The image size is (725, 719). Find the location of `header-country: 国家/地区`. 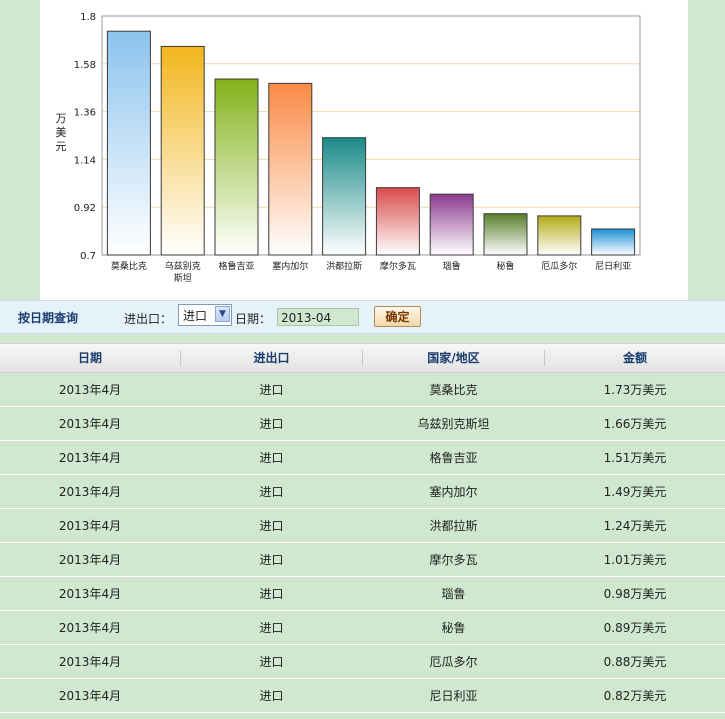

header-country: 国家/地区 is located at coordinates (453, 358).